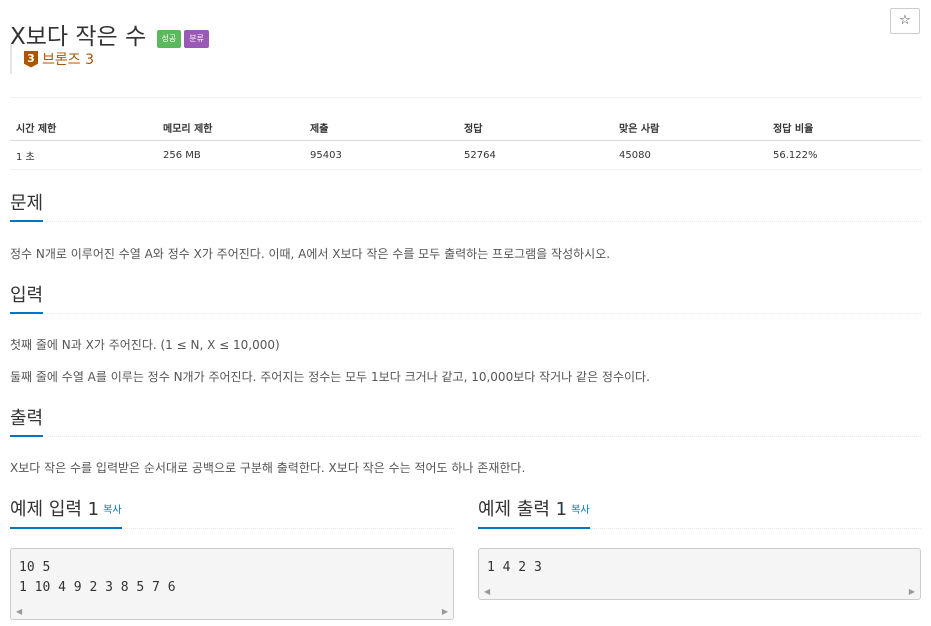  I want to click on header-memory-limit: 메모리 제한, so click(230, 127).